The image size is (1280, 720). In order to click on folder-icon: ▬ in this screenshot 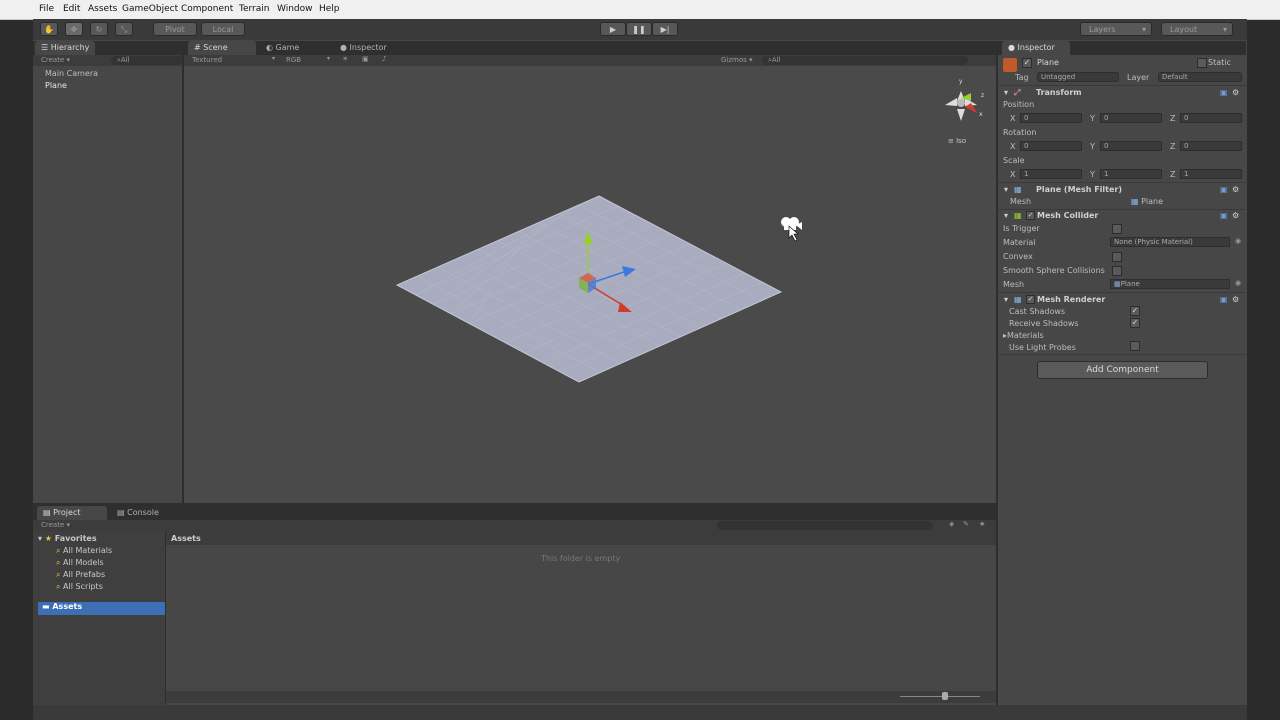, I will do `click(46, 606)`.